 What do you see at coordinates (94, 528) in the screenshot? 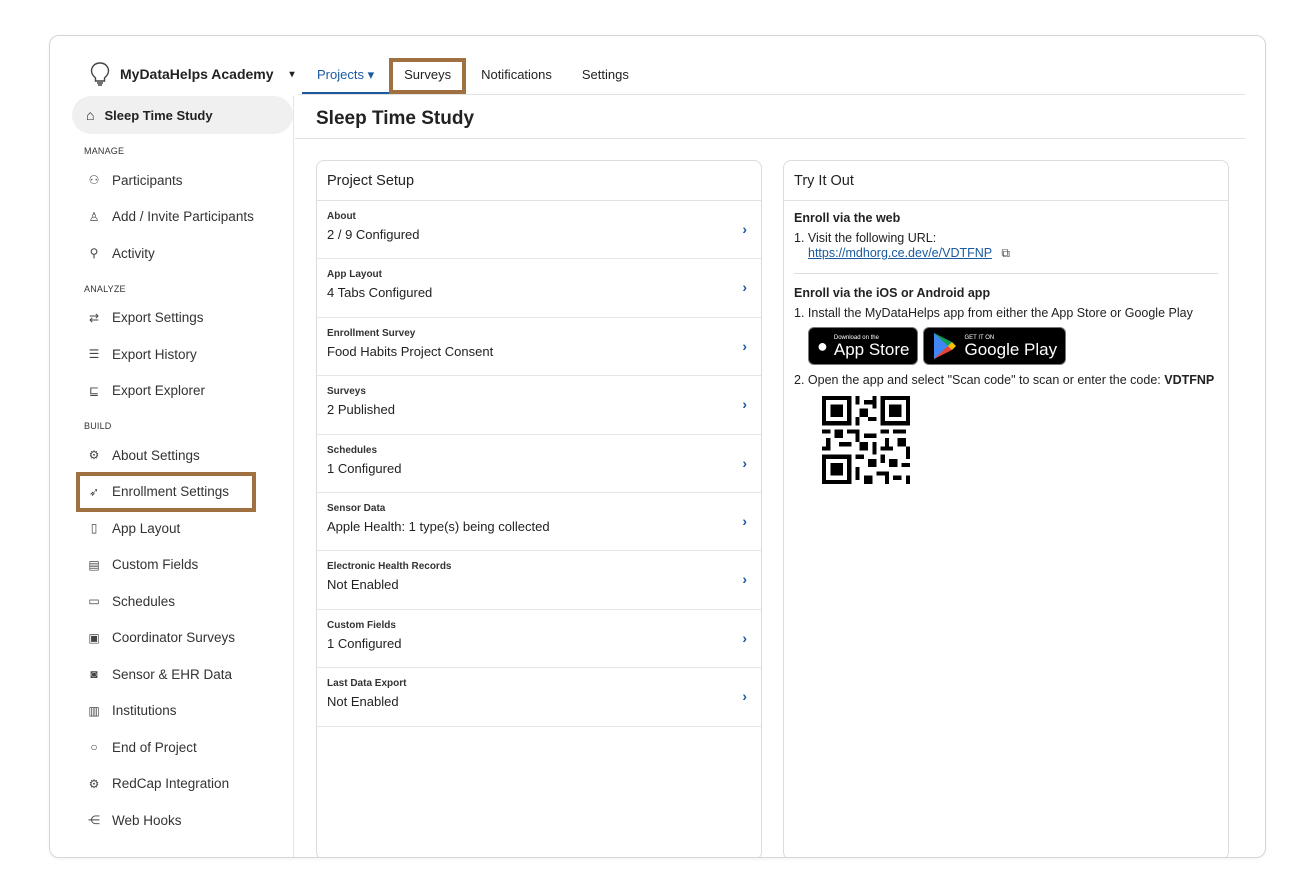
I see `phone-icon: ▯` at bounding box center [94, 528].